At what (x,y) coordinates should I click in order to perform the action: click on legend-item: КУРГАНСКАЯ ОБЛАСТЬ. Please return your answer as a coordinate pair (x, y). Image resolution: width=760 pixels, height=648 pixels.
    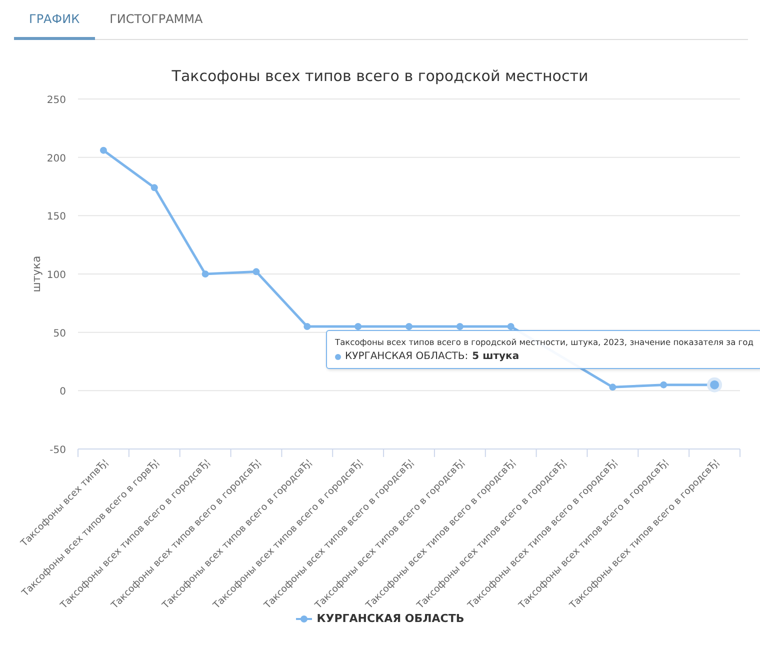
    Looking at the image, I should click on (380, 618).